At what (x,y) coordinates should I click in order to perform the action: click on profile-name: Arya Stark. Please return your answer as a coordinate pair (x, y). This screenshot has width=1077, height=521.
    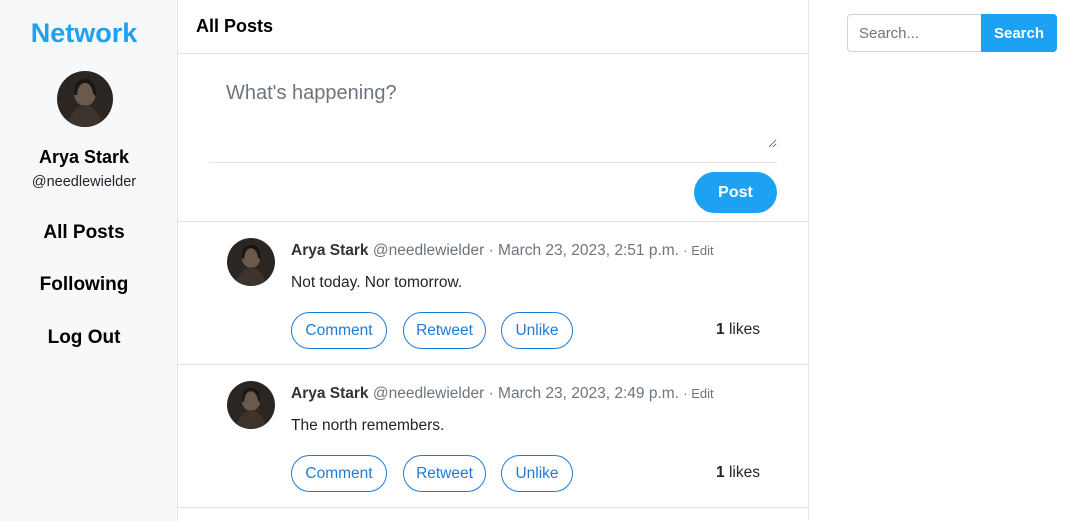
    Looking at the image, I should click on (84, 157).